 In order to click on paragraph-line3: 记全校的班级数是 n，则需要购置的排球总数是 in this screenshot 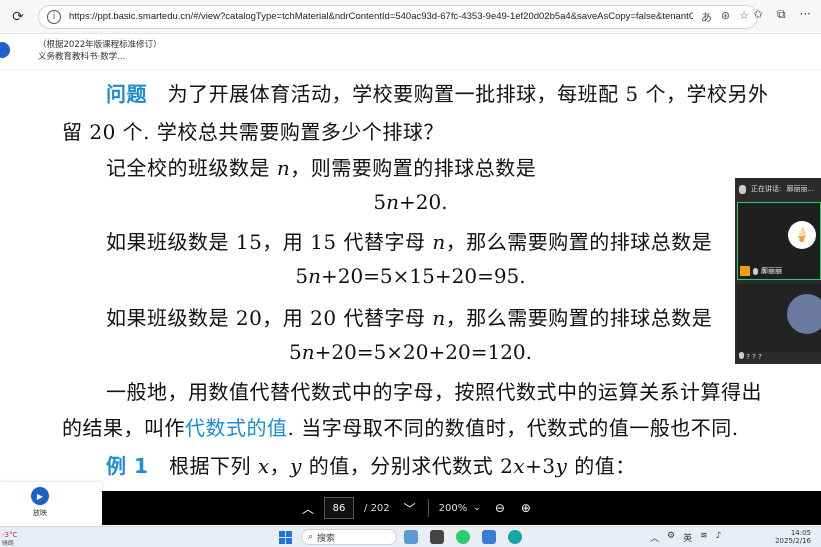, I will do `click(321, 166)`.